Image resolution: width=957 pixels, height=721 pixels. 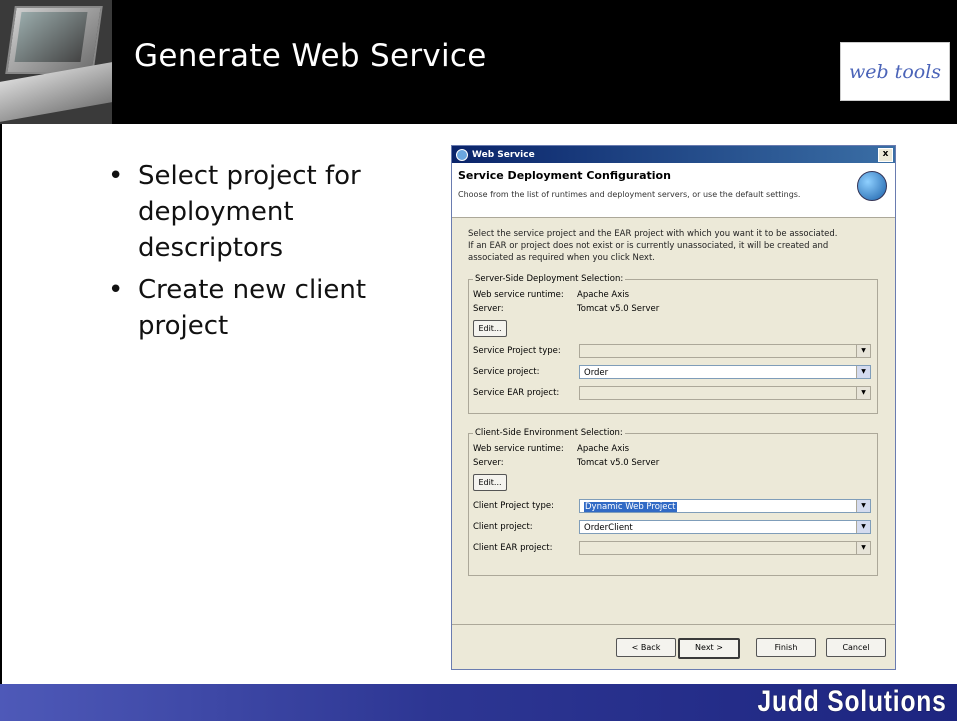 What do you see at coordinates (673, 154) in the screenshot?
I see `dialog-titlebar: Web Service x` at bounding box center [673, 154].